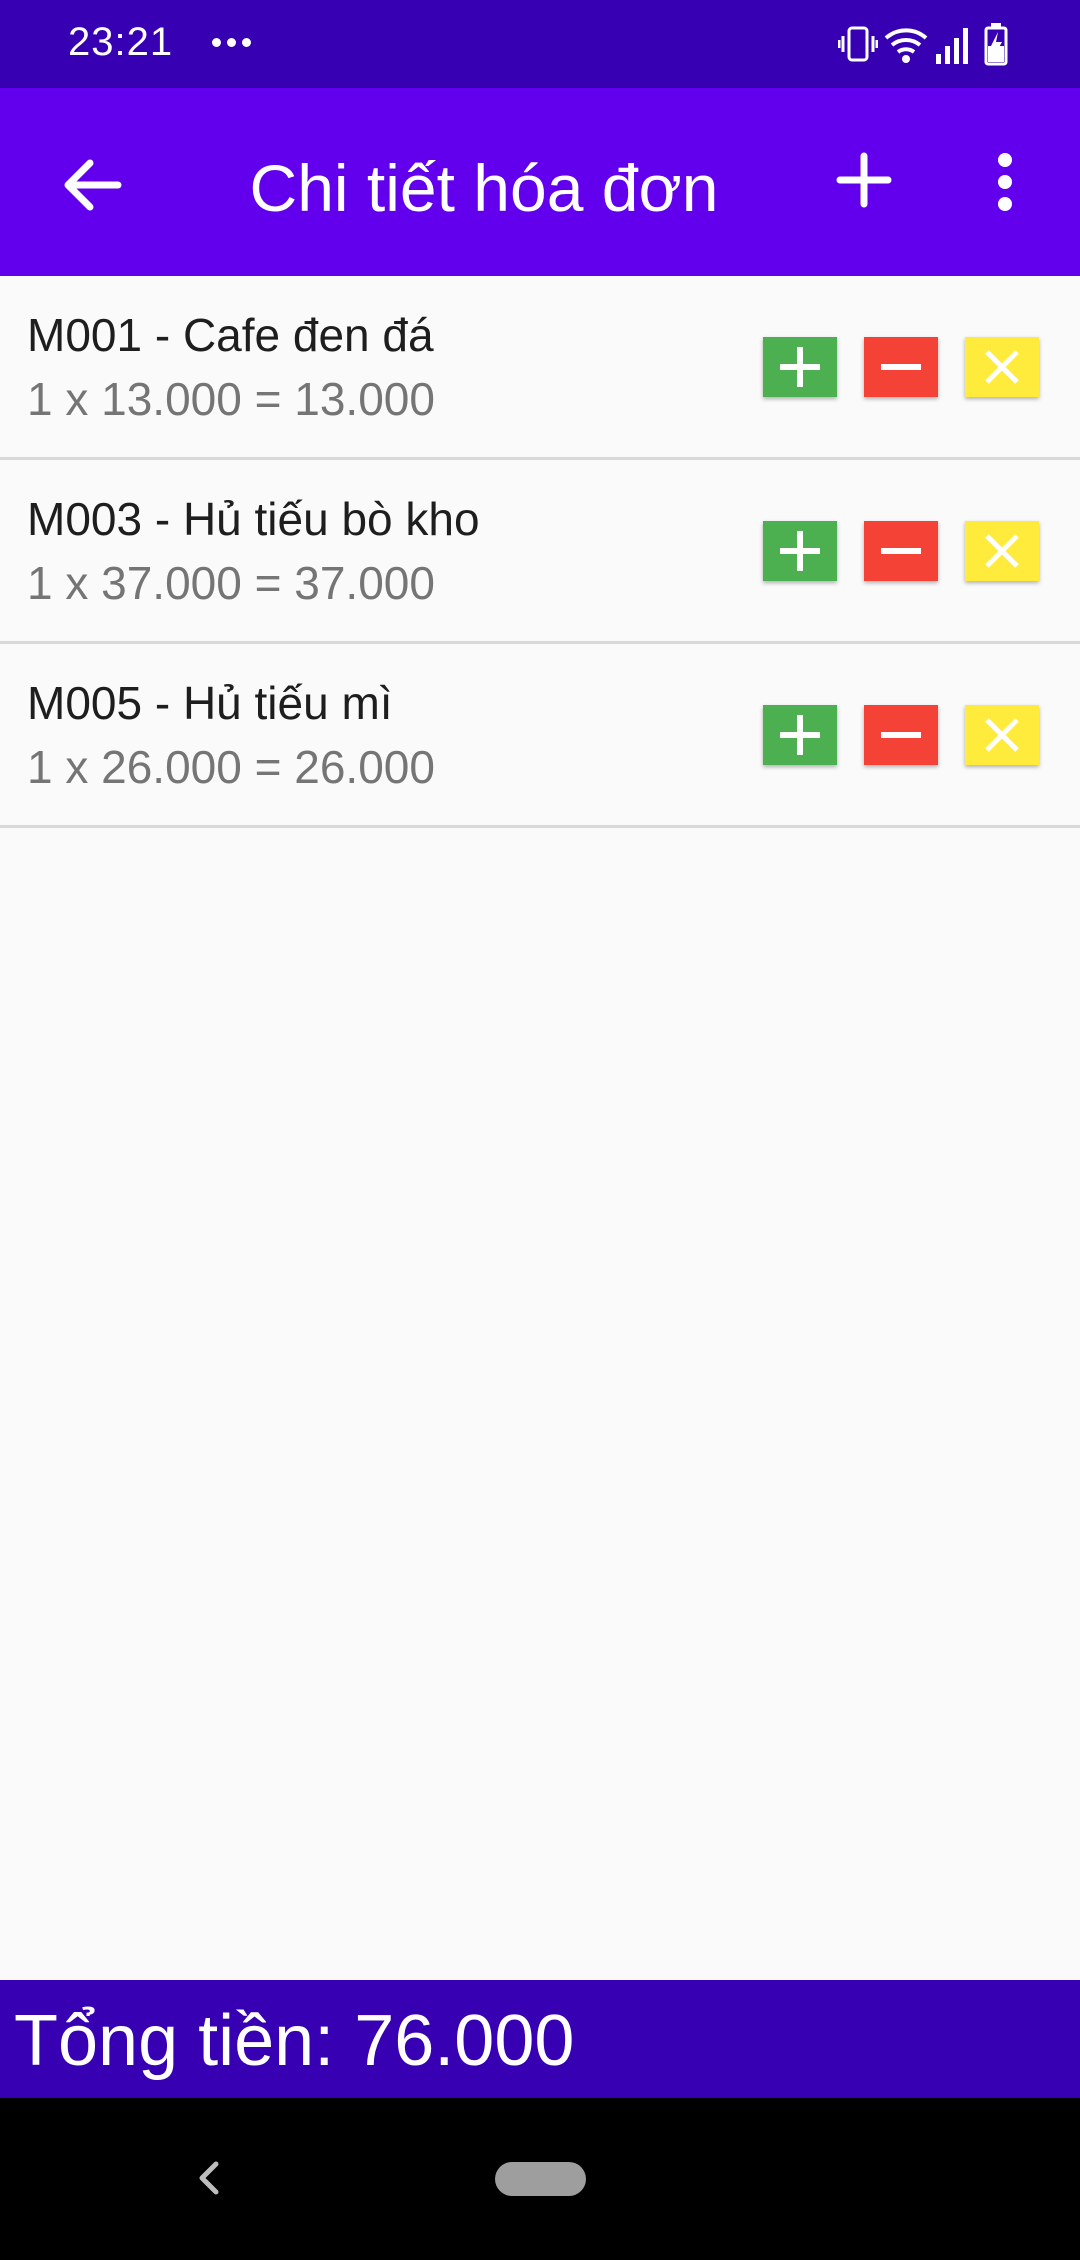  Describe the element at coordinates (232, 43) in the screenshot. I see `three-dots-icon` at that location.